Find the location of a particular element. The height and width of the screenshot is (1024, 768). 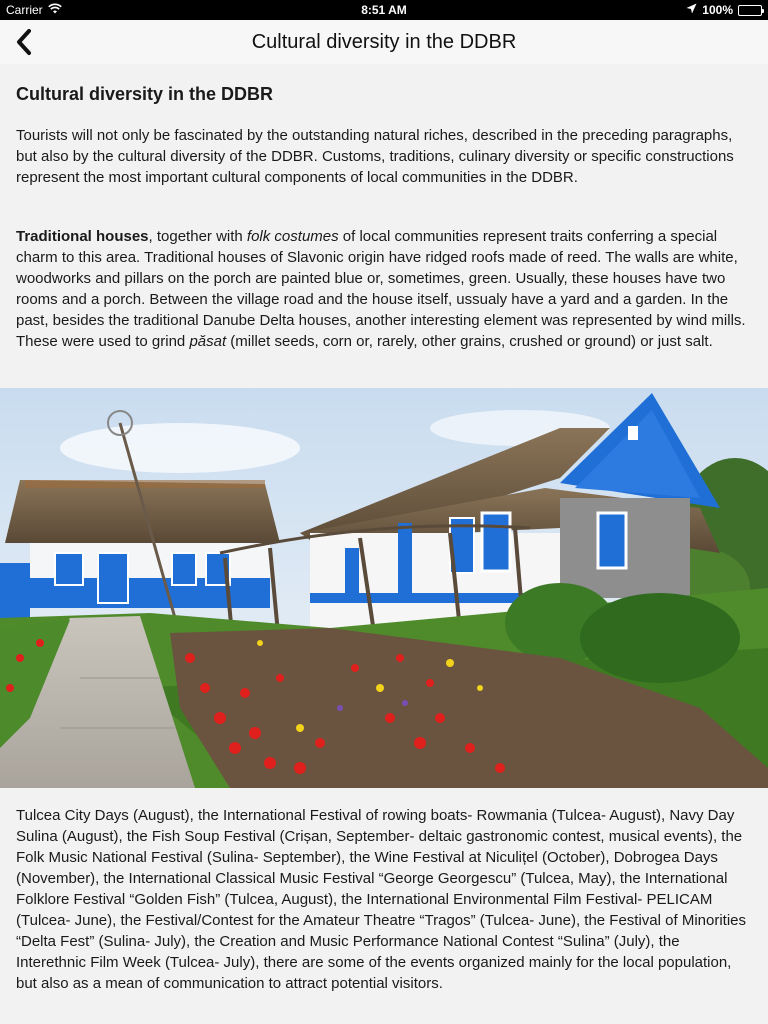

status-time: 8:51 AM is located at coordinates (384, 10).